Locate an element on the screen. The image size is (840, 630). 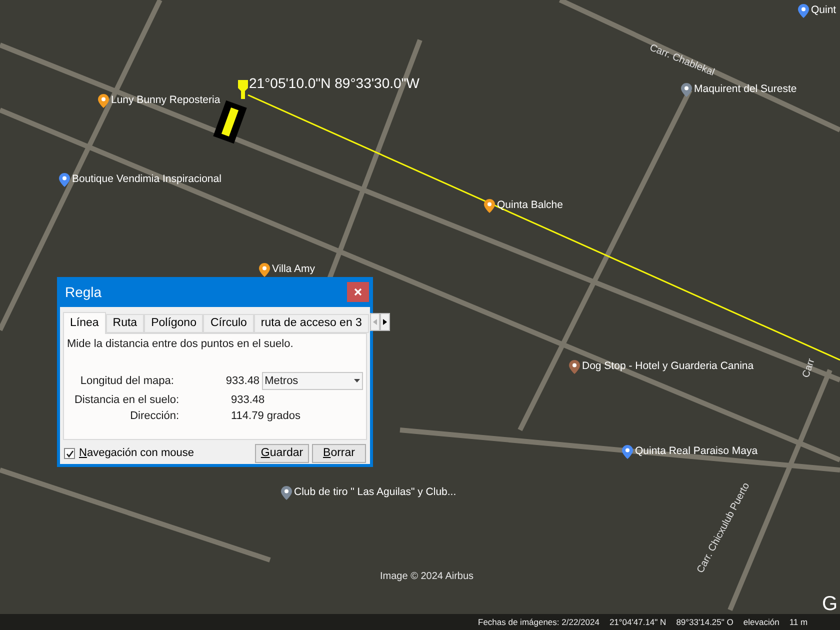
close-icon is located at coordinates (358, 292).